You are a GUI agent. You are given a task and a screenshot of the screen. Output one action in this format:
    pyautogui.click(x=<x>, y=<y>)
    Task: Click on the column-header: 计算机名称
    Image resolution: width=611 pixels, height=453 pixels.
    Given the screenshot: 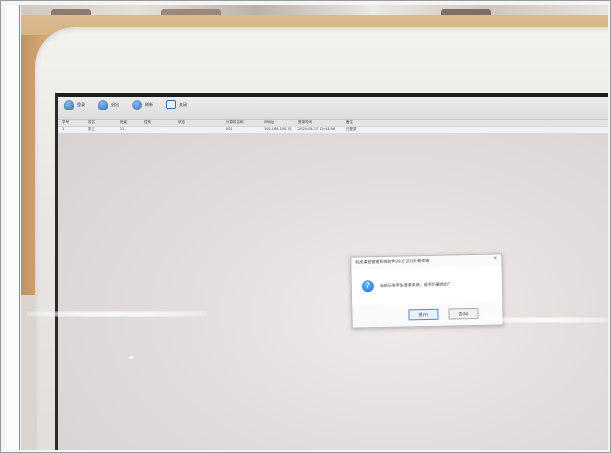 What is the action you would take?
    pyautogui.click(x=235, y=122)
    